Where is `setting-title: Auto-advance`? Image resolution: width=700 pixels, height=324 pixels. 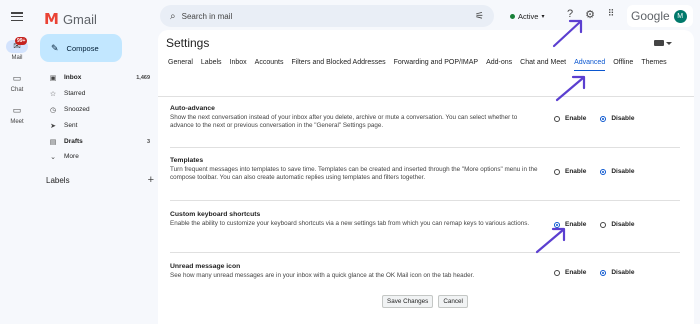 setting-title: Auto-advance is located at coordinates (192, 108).